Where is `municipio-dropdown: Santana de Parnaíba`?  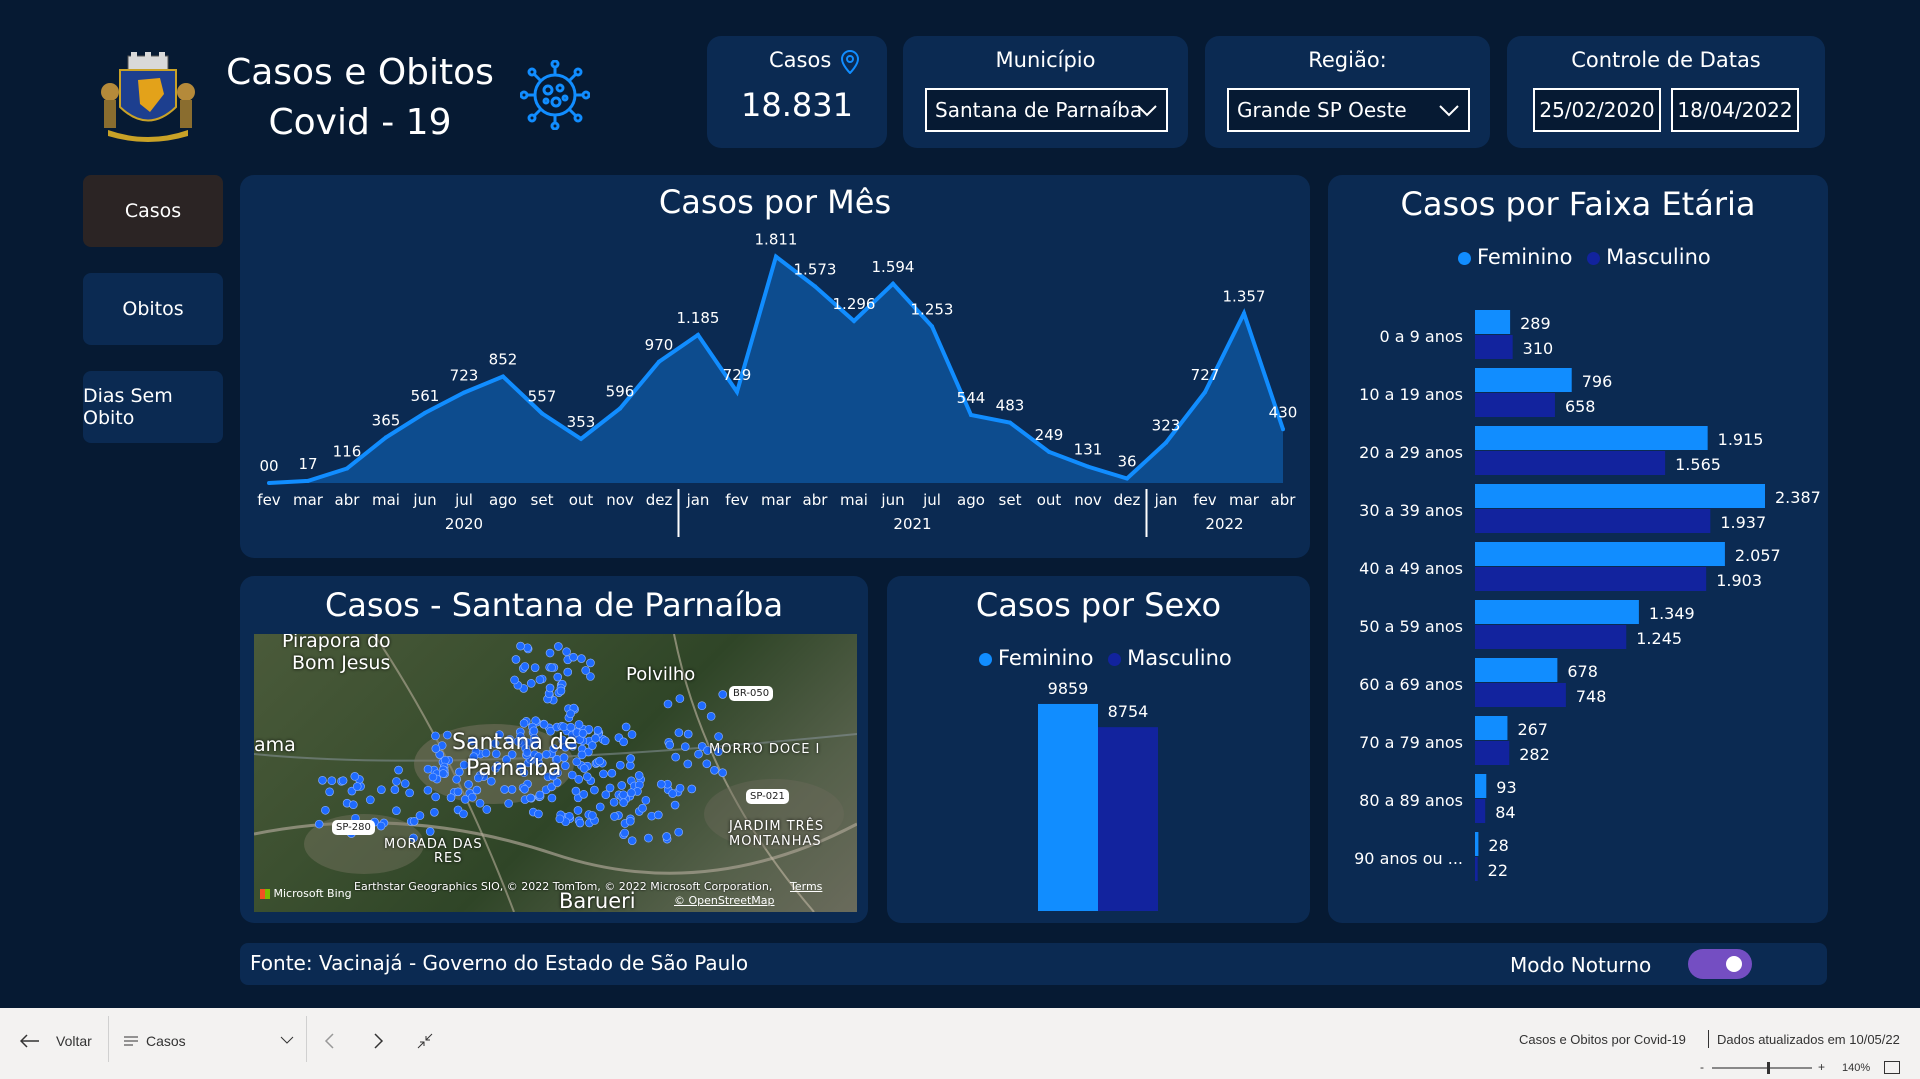 municipio-dropdown: Santana de Parnaíba is located at coordinates (1046, 110).